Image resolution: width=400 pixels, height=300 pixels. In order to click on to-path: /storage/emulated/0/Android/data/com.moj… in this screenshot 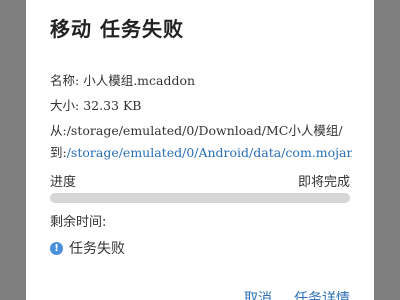, I will do `click(209, 152)`.